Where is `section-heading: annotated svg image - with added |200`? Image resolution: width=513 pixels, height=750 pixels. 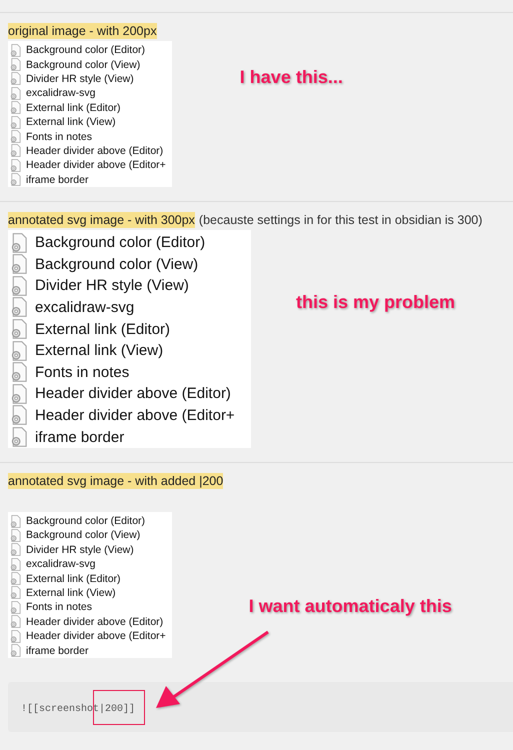
section-heading: annotated svg image - with added |200 is located at coordinates (116, 480).